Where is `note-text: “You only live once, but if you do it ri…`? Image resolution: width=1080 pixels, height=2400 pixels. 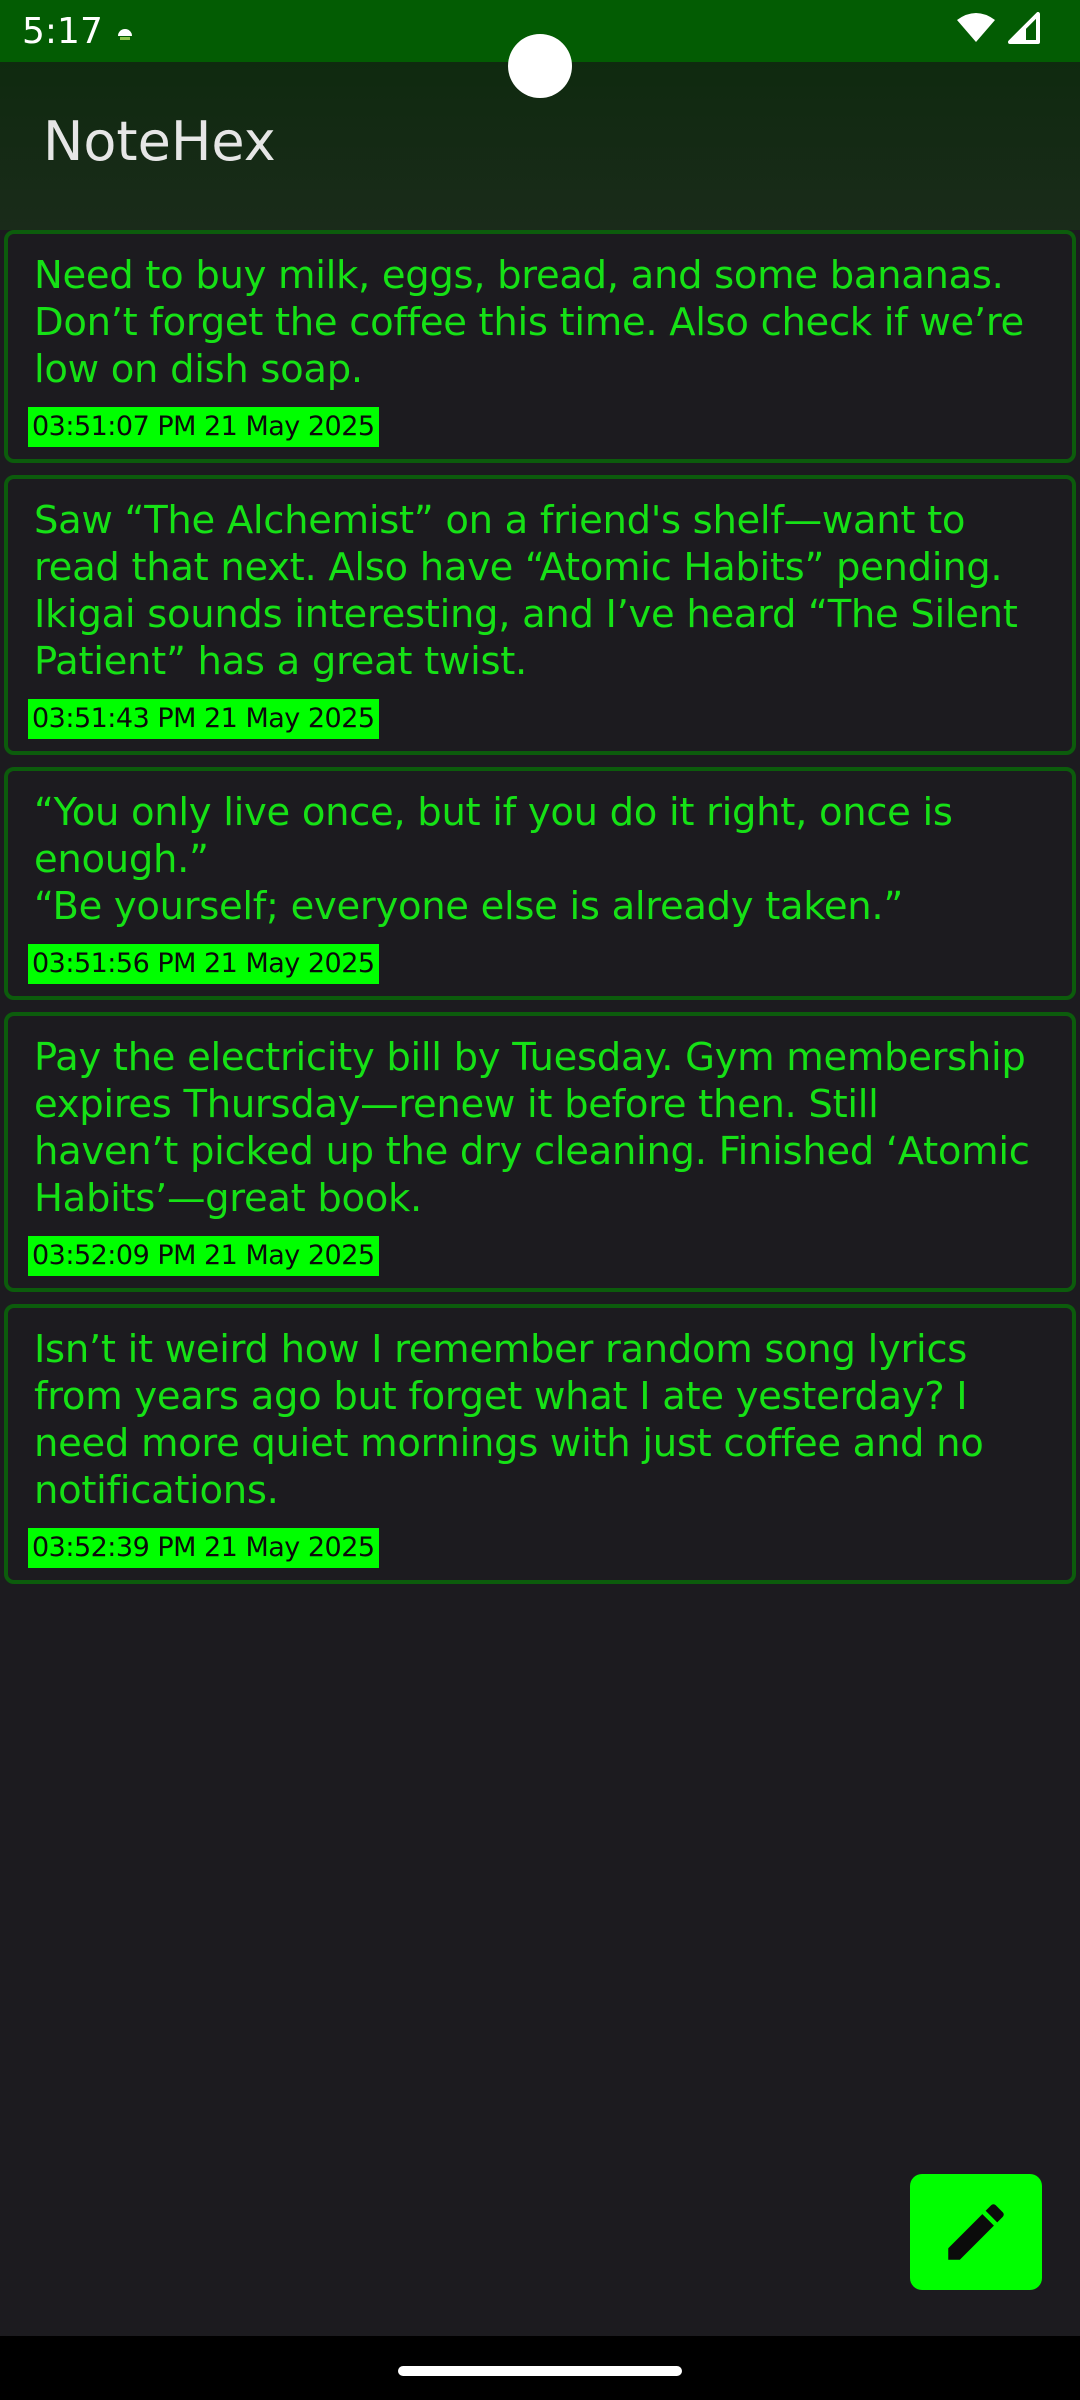 note-text: “You only live once, but if you do it ri… is located at coordinates (493, 859).